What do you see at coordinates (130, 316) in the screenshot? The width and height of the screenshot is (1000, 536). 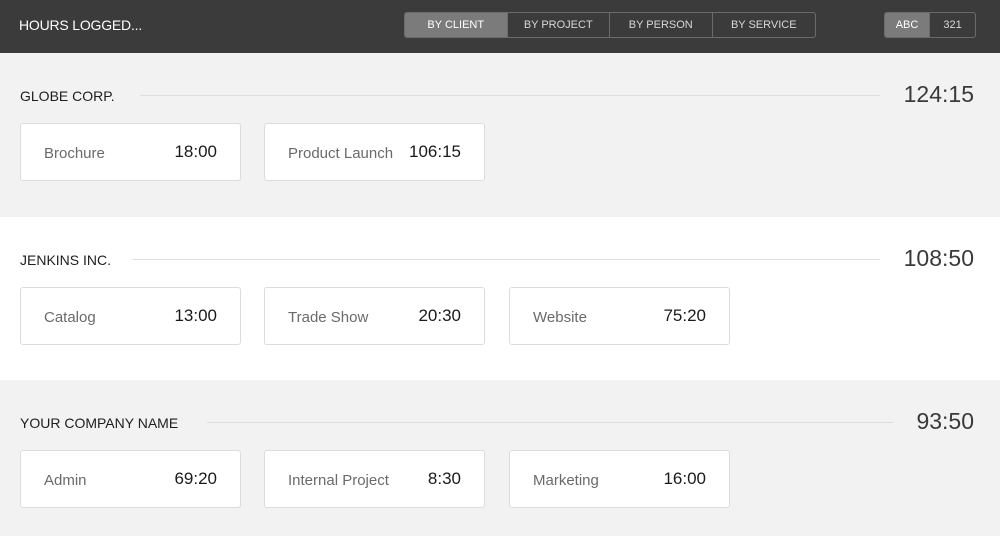 I see `project-card: Catalog 13:00` at bounding box center [130, 316].